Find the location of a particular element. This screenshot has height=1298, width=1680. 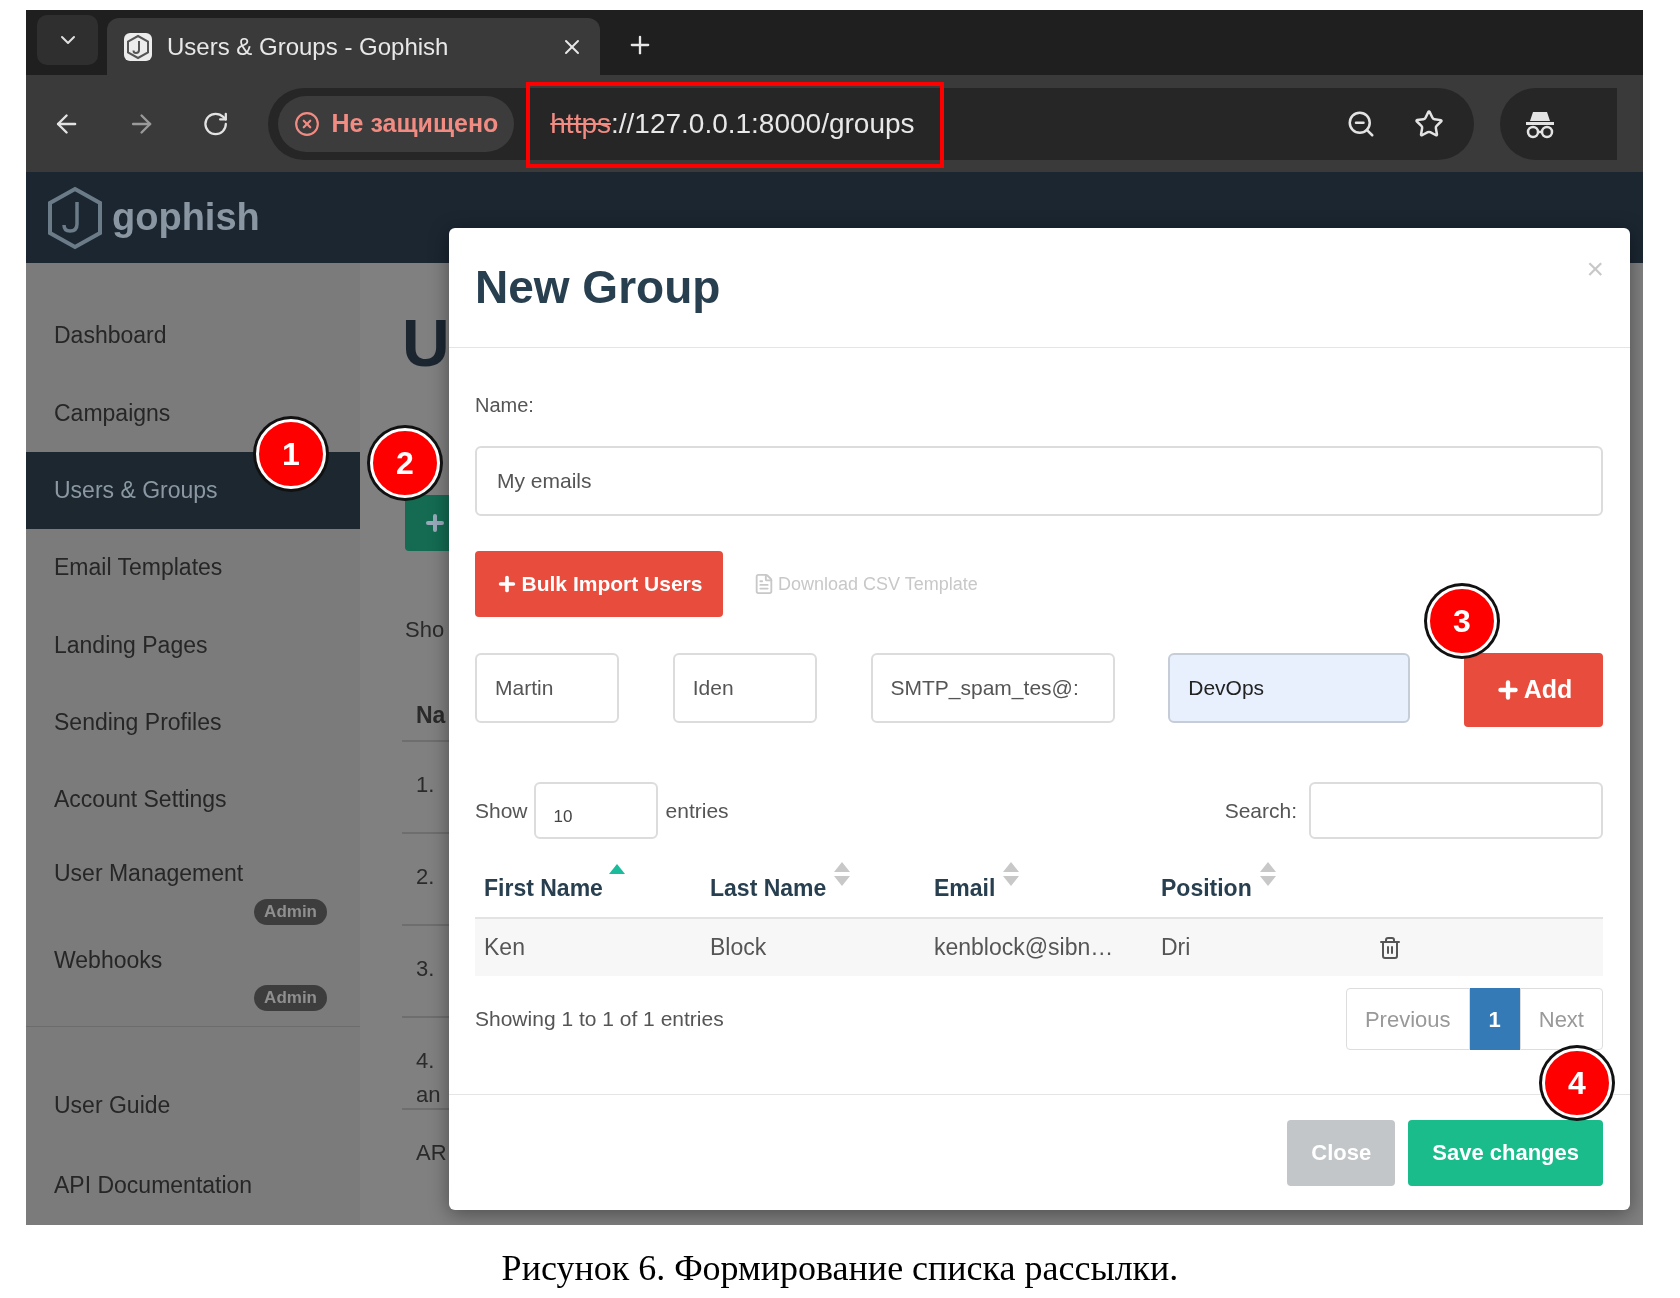

search-label: Search: is located at coordinates (1260, 810).